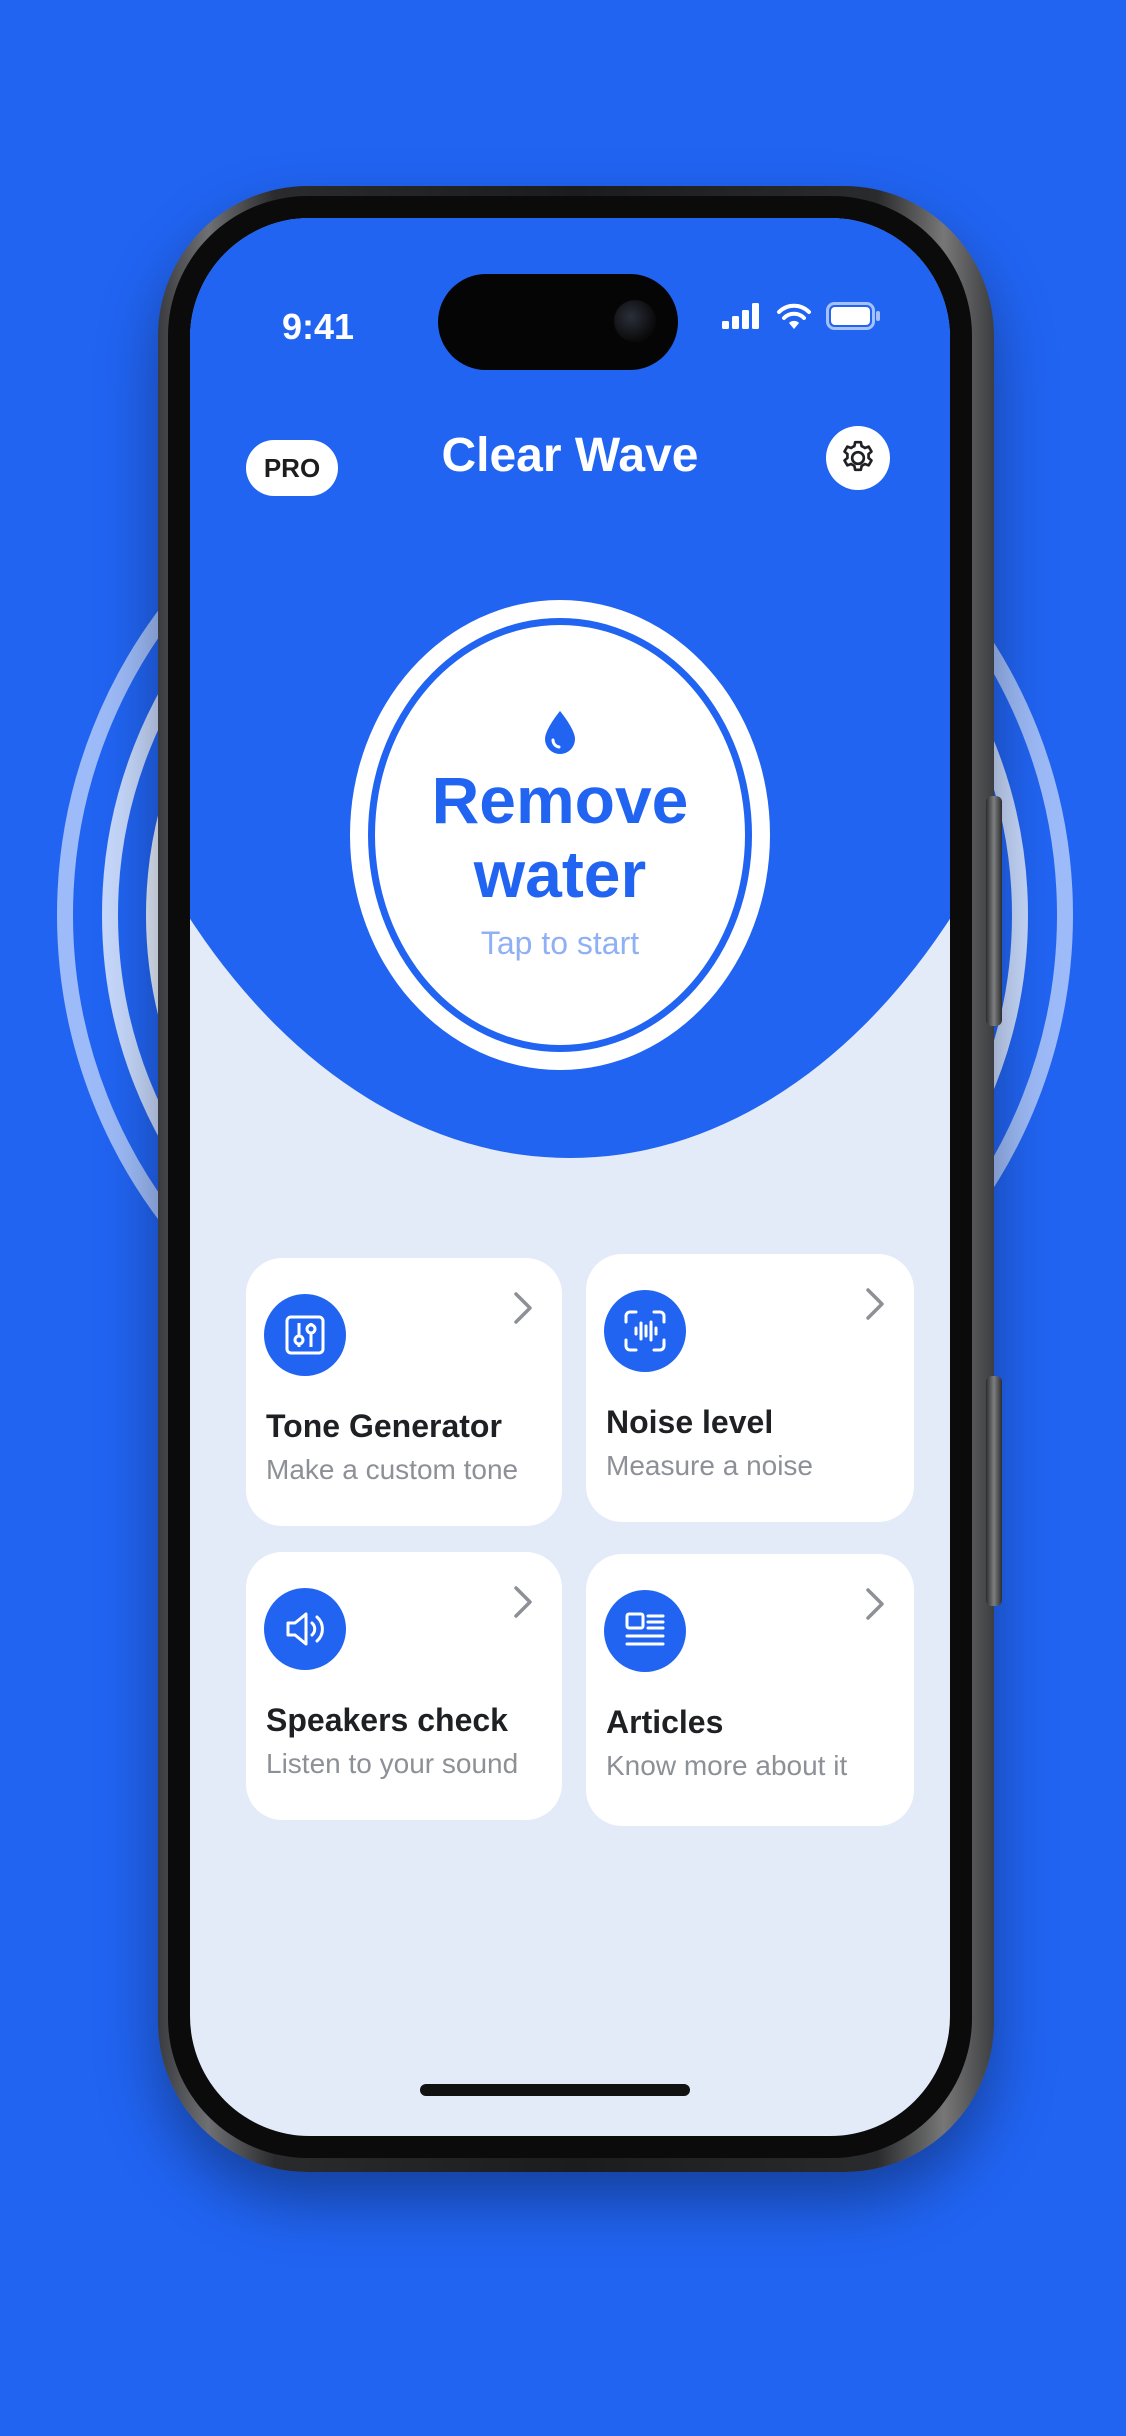 This screenshot has height=2436, width=1126. I want to click on tone-generator-card: Tone Generator Make a custom tone, so click(404, 1392).